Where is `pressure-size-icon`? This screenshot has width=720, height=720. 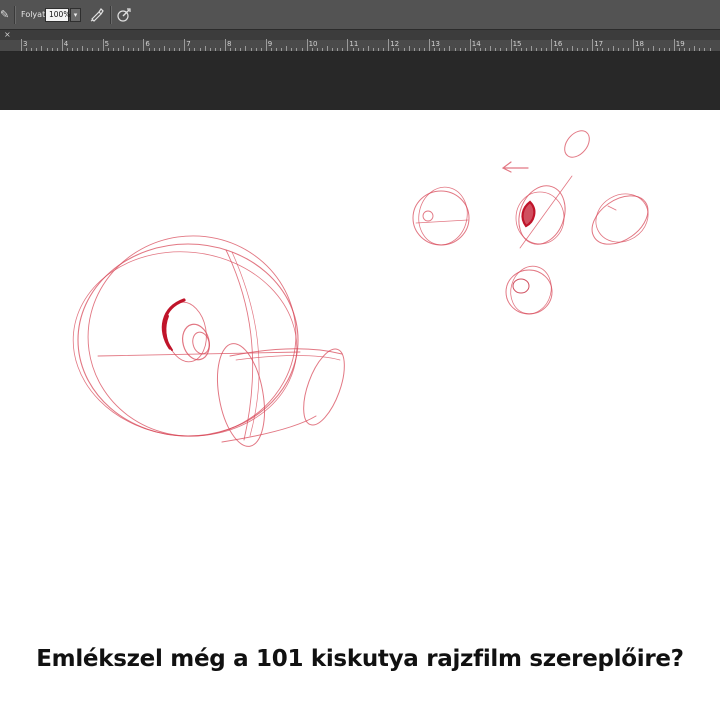
pressure-size-icon is located at coordinates (124, 15).